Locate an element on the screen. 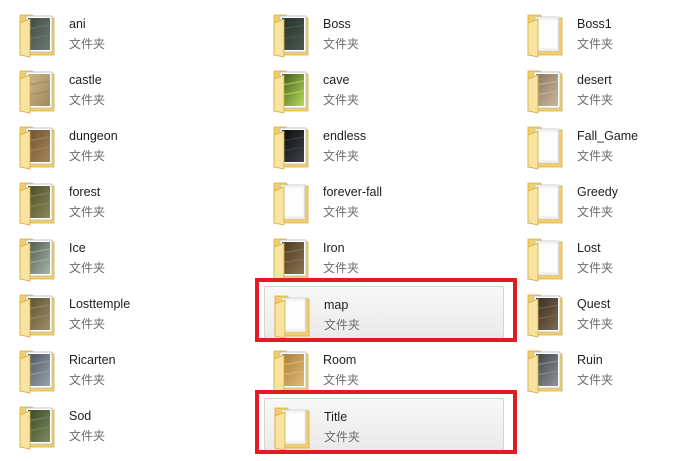  folder-name: Ricarten is located at coordinates (92, 360).